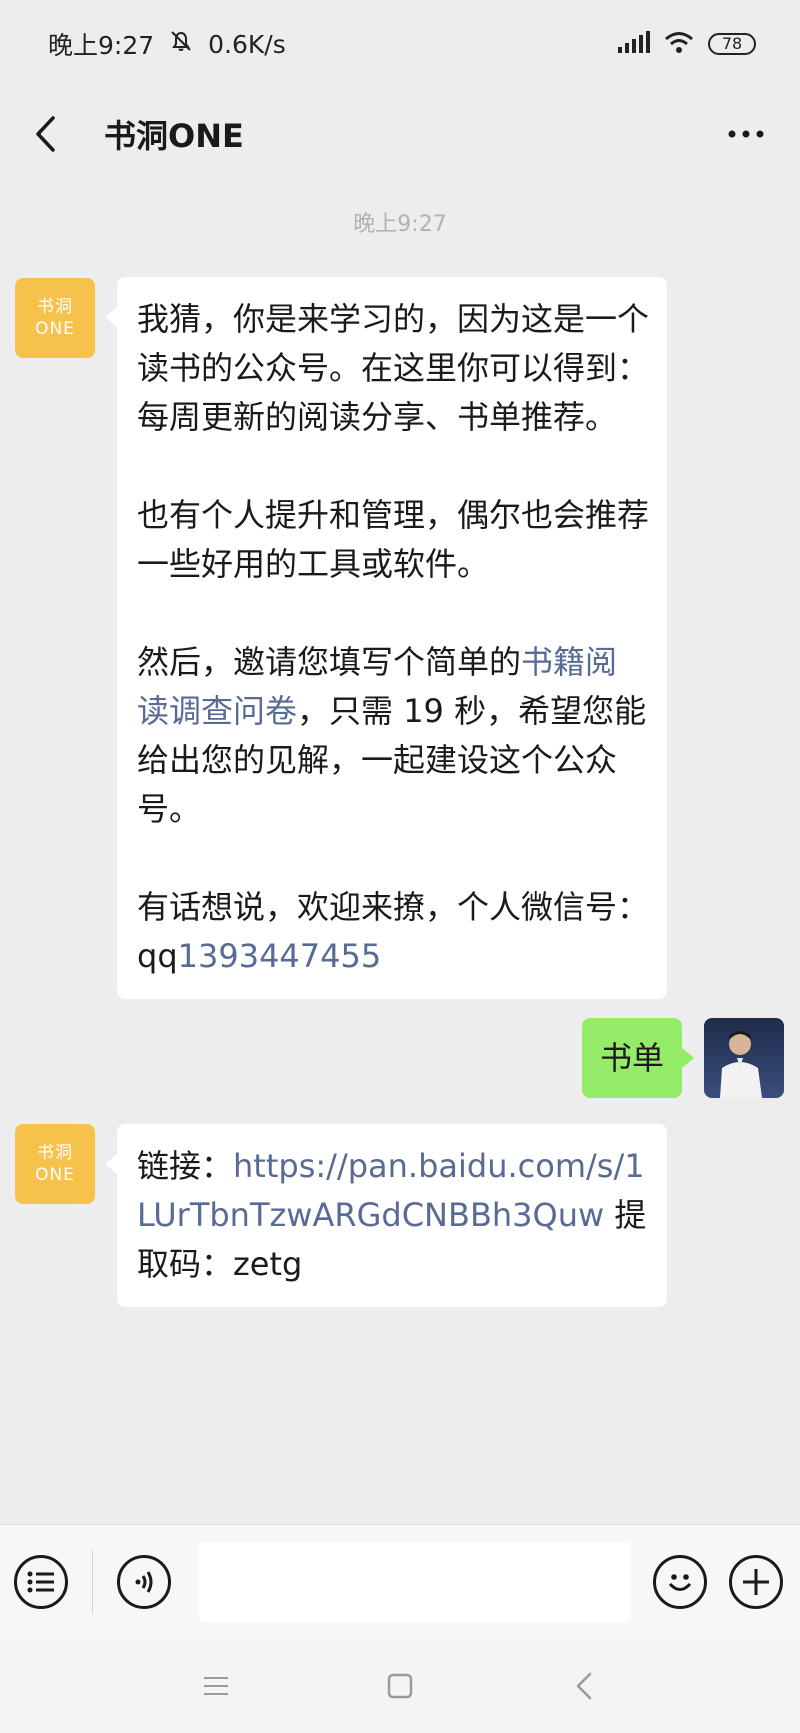  What do you see at coordinates (181, 44) in the screenshot?
I see `mute-bell-icon` at bounding box center [181, 44].